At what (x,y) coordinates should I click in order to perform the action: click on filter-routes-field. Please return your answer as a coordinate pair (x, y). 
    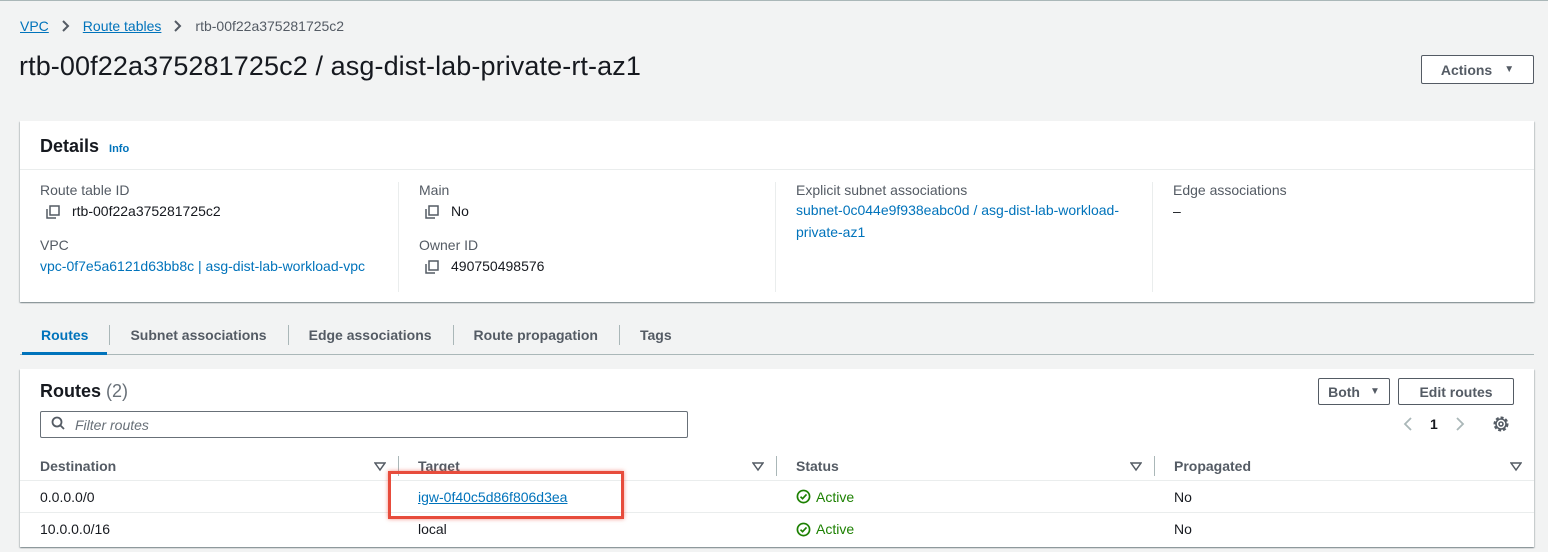
    Looking at the image, I should click on (364, 424).